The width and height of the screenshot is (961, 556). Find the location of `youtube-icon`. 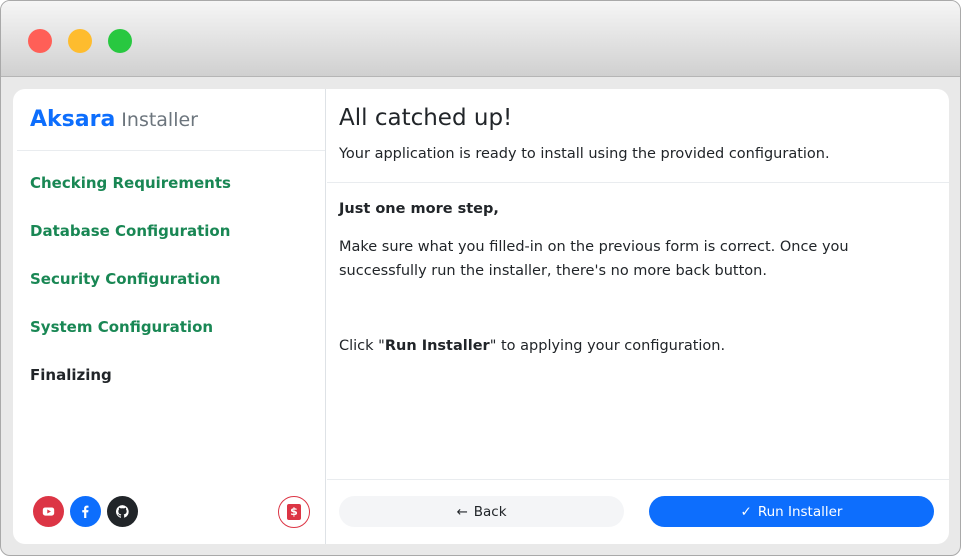

youtube-icon is located at coordinates (48, 511).